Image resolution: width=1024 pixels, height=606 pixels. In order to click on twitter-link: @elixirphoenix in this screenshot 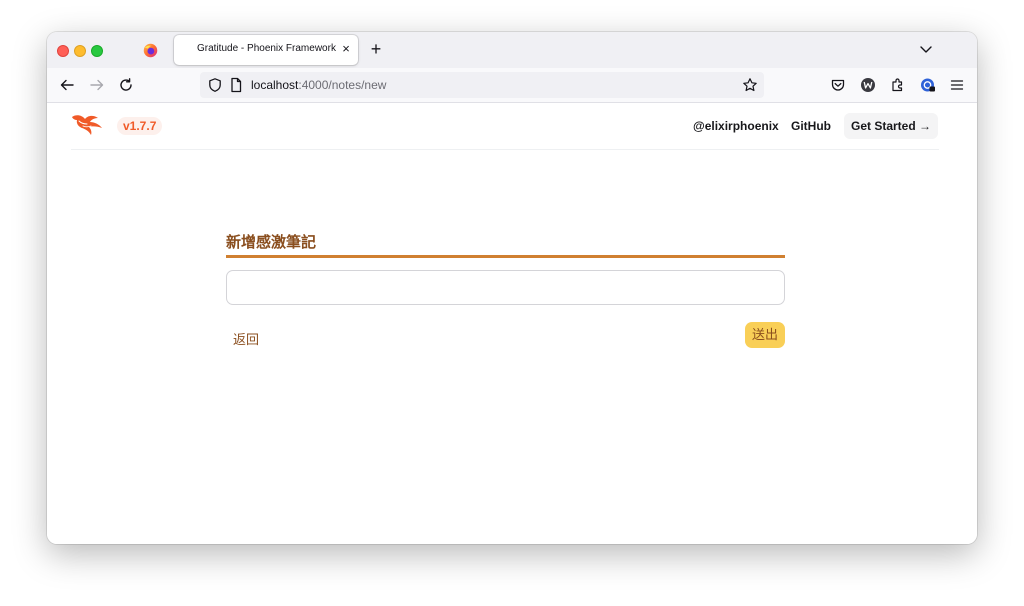, I will do `click(736, 126)`.